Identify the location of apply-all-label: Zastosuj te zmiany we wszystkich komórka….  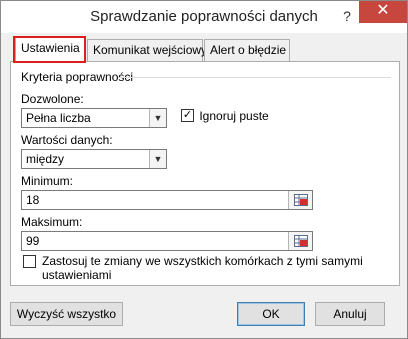
(202, 268).